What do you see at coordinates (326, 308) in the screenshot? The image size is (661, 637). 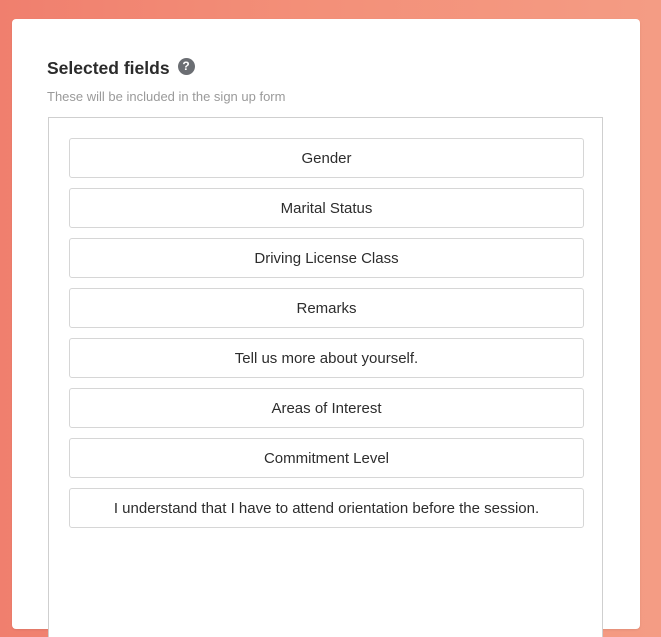 I see `field-item-remarks: Remarks` at bounding box center [326, 308].